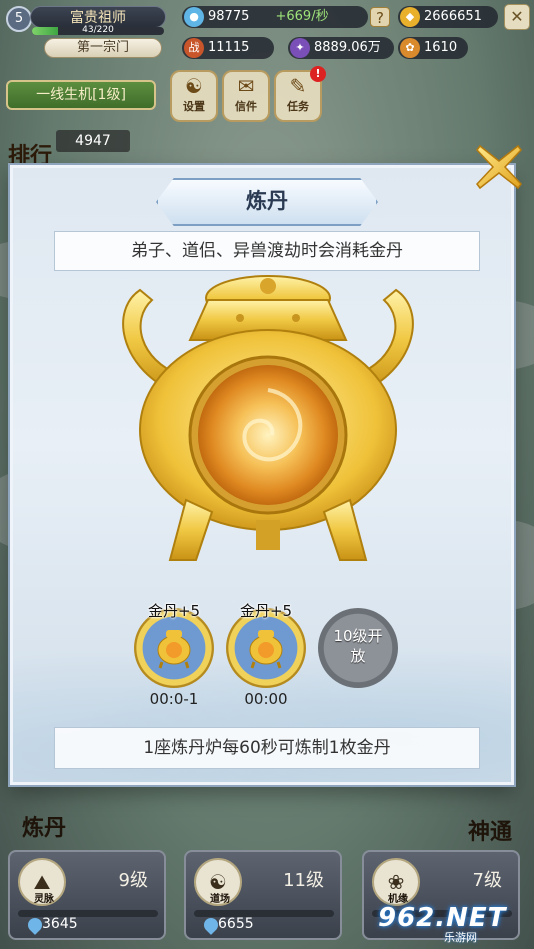 Image resolution: width=534 pixels, height=949 pixels. Describe the element at coordinates (194, 86) in the screenshot. I see `settings-icon: ☯` at that location.